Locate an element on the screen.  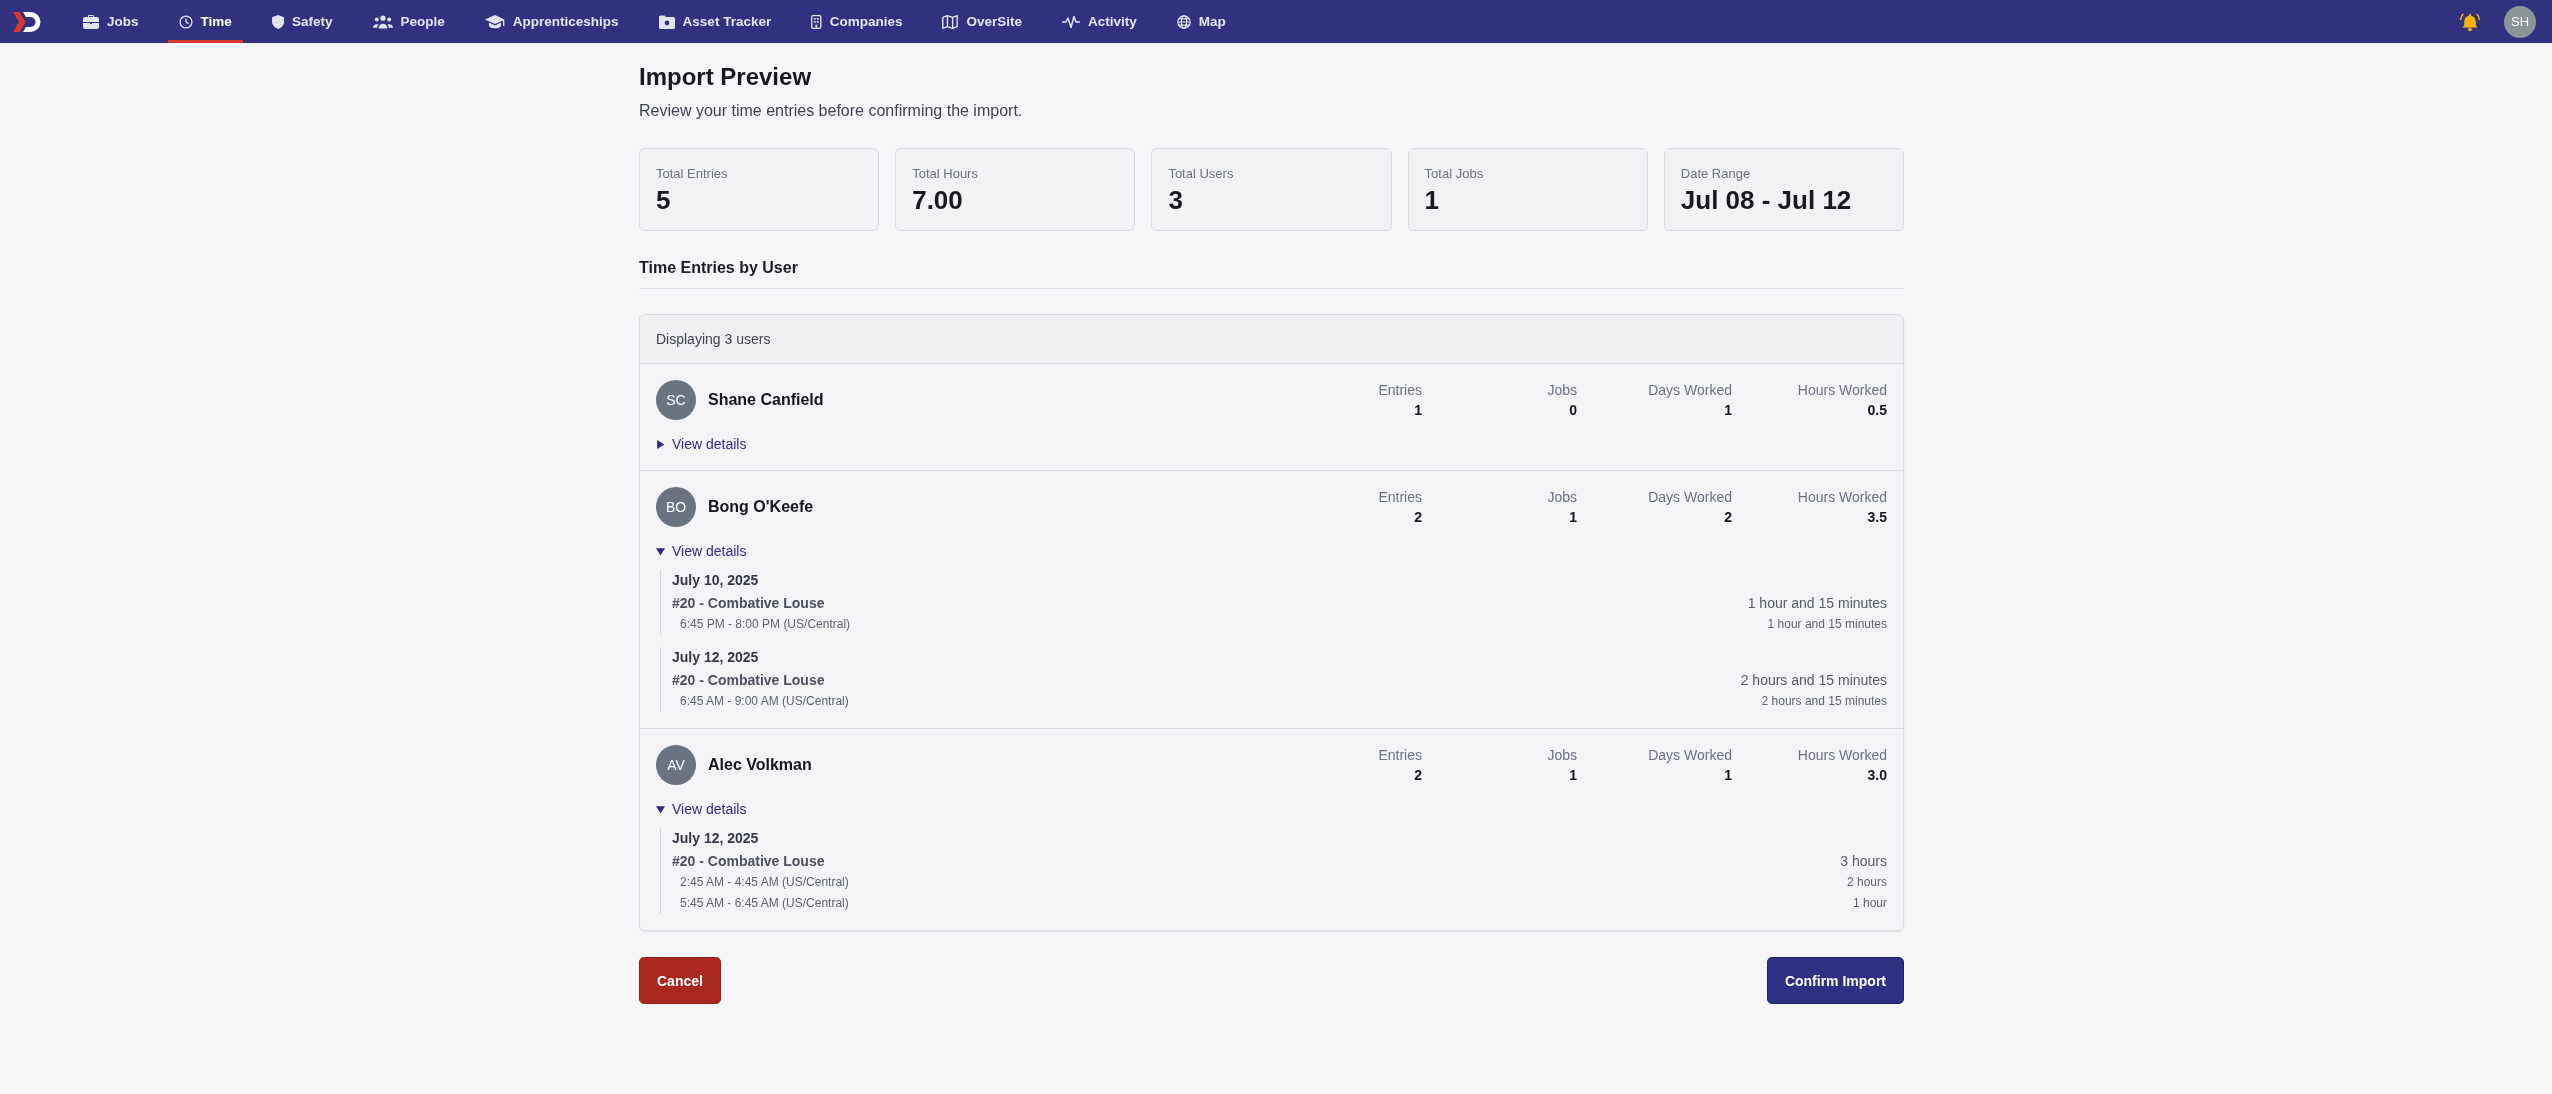
summary-value: 5 is located at coordinates (664, 200).